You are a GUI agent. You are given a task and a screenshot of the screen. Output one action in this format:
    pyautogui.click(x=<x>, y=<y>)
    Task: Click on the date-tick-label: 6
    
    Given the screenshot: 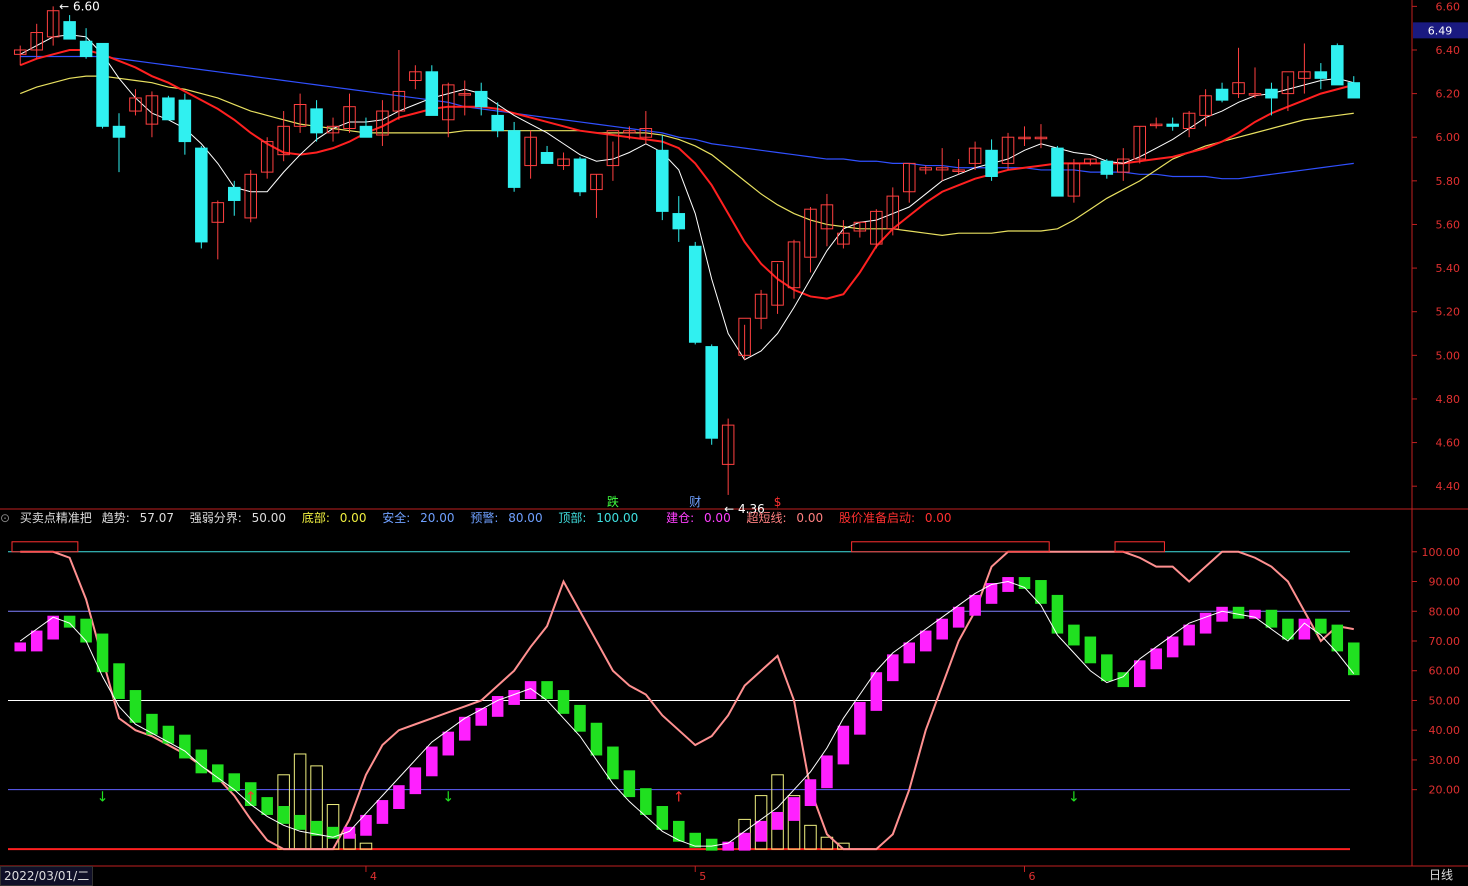 What is the action you would take?
    pyautogui.click(x=1032, y=876)
    